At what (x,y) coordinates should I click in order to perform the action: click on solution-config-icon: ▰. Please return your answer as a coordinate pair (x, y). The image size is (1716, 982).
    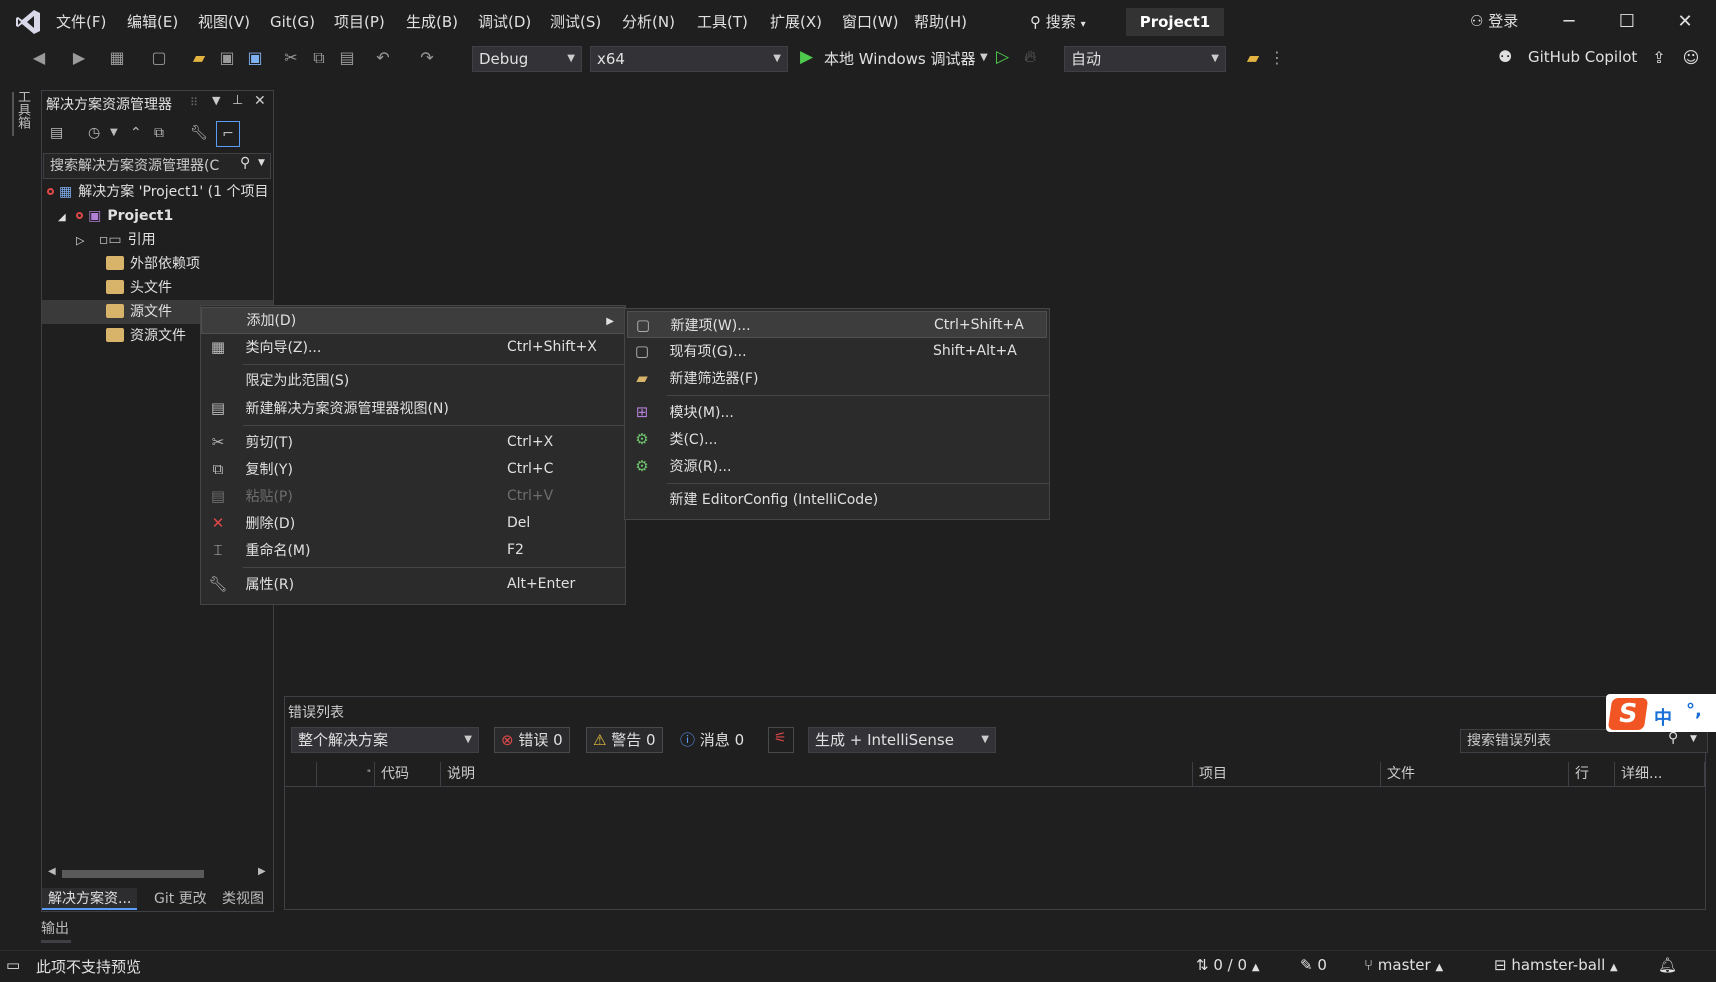
    Looking at the image, I should click on (1253, 58).